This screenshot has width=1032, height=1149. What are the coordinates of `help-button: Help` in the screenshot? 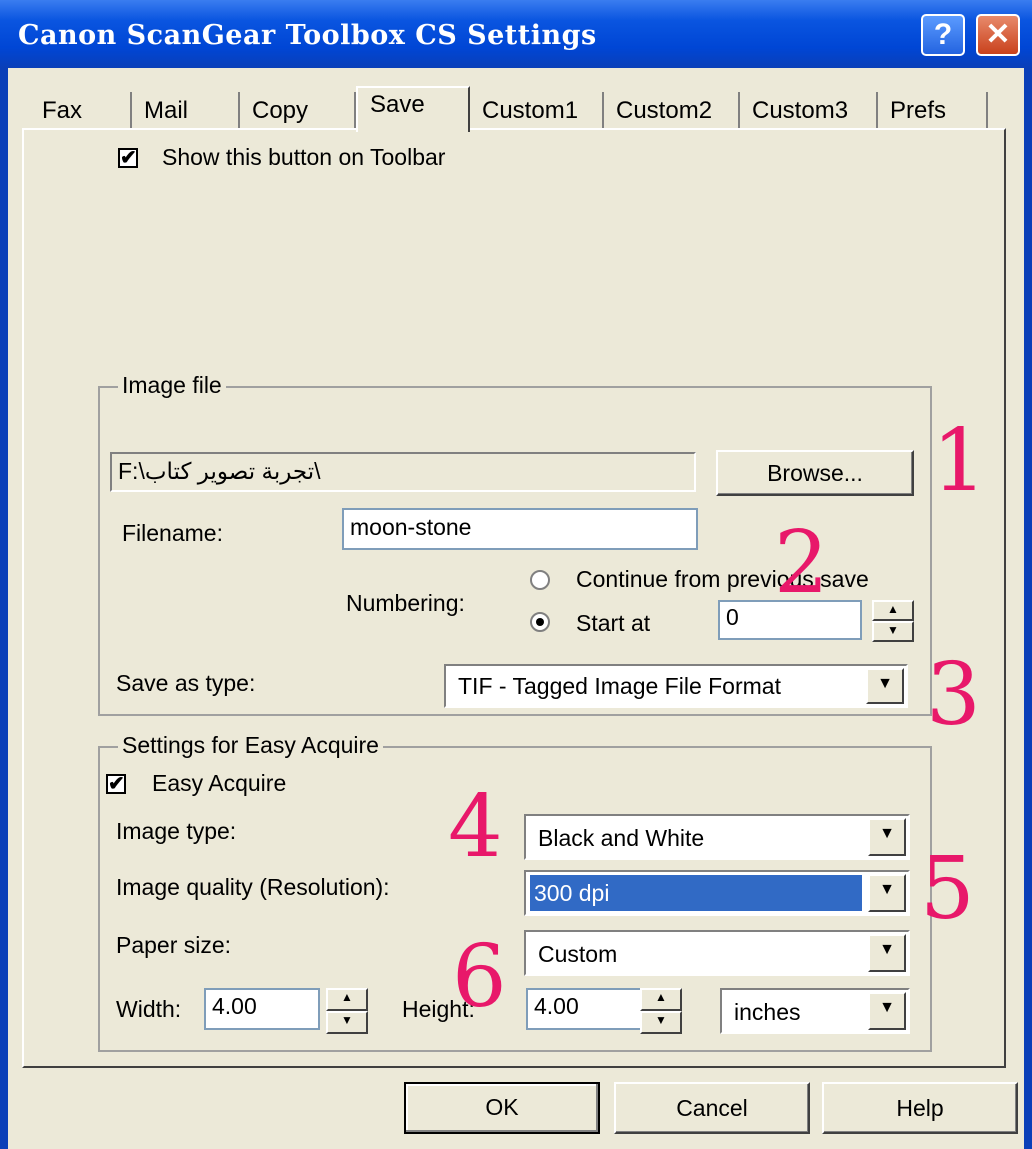 It's located at (920, 1108).